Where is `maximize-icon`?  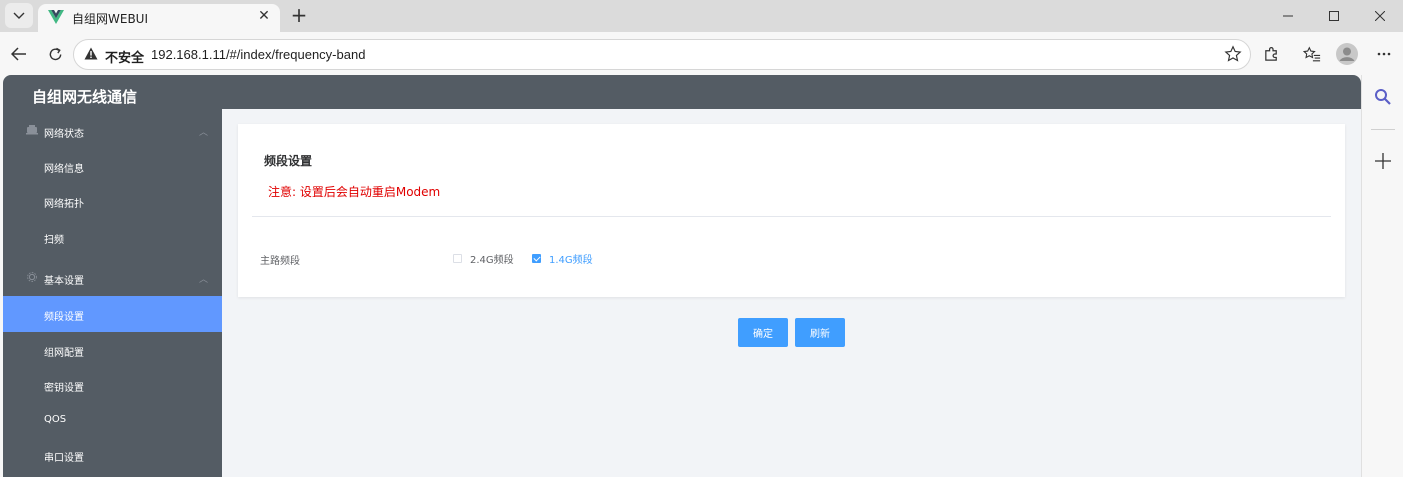
maximize-icon is located at coordinates (1334, 16).